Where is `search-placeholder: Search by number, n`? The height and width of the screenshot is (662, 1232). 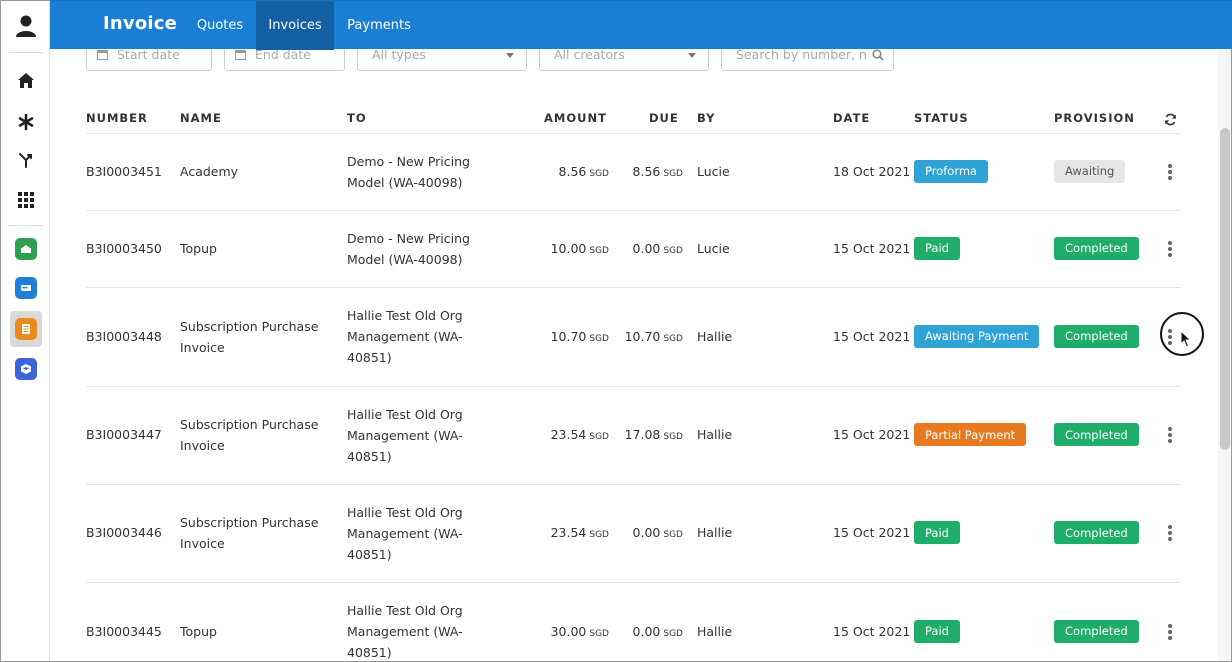 search-placeholder: Search by number, n is located at coordinates (801, 54).